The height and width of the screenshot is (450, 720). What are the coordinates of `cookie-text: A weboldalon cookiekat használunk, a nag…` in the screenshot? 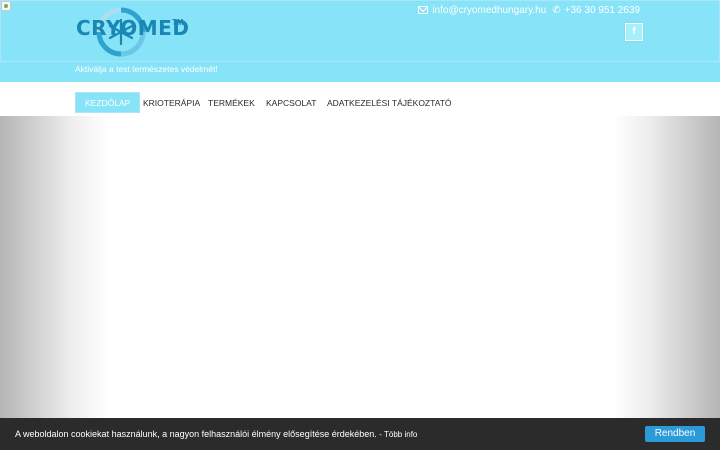 It's located at (196, 434).